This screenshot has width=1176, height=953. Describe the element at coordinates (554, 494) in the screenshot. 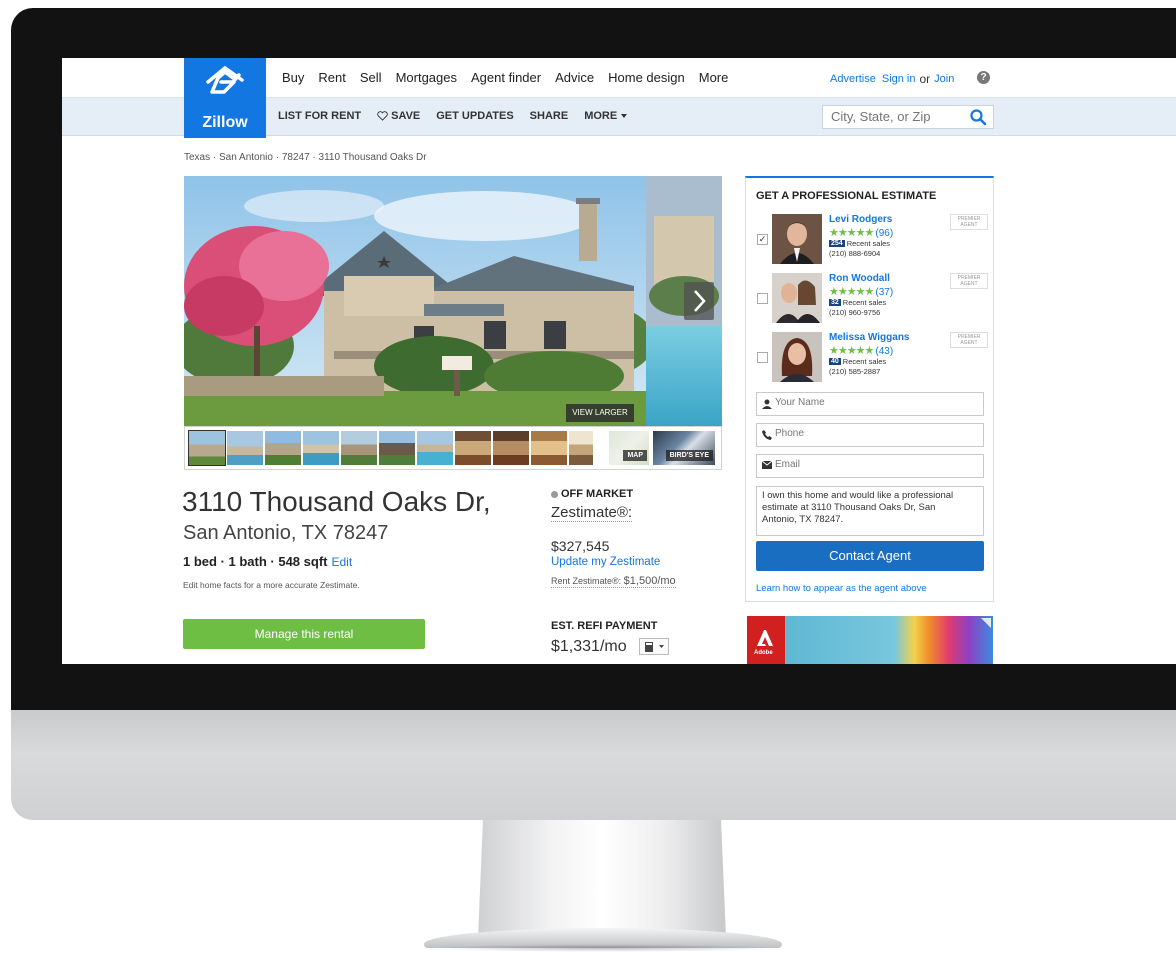

I see `status-dot-icon` at that location.